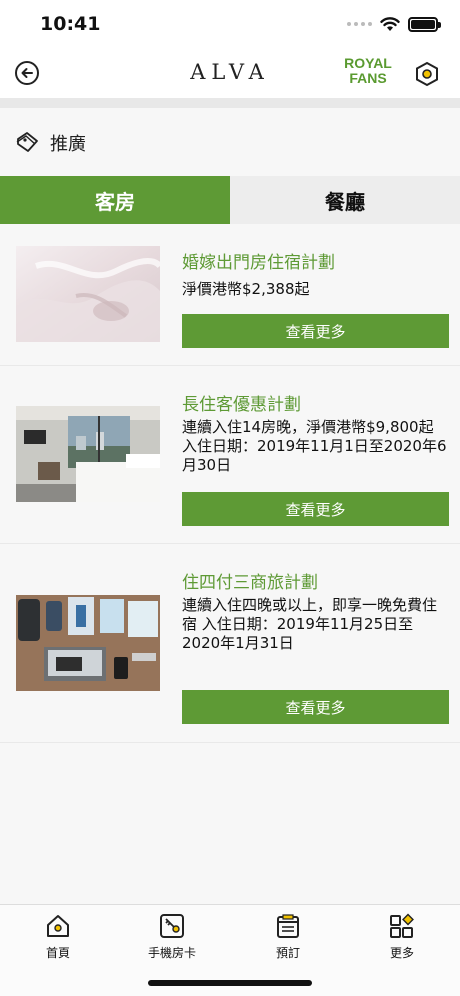 Image resolution: width=460 pixels, height=996 pixels. I want to click on header-divider, so click(230, 103).